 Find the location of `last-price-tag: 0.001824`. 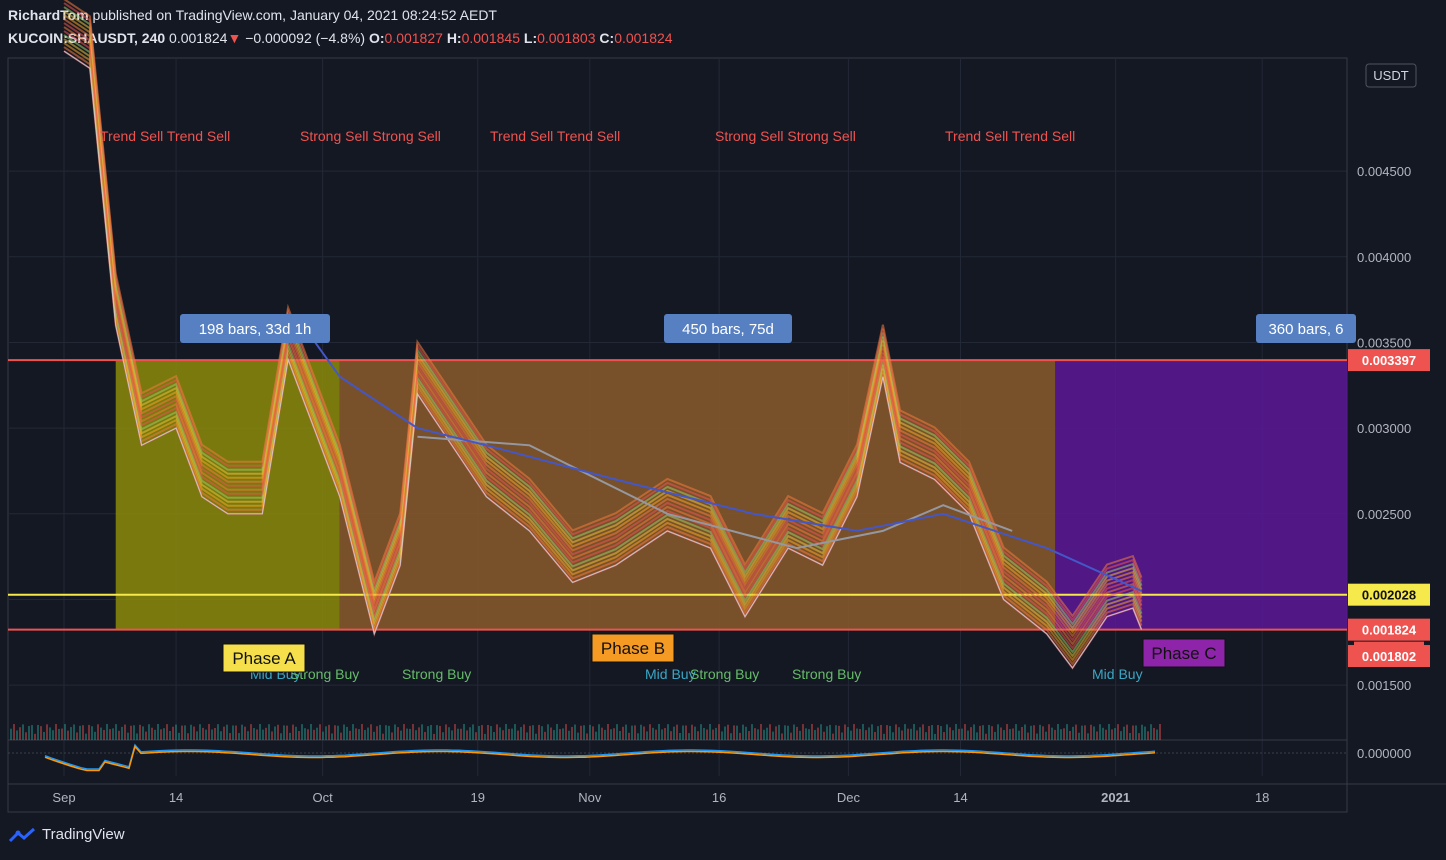

last-price-tag: 0.001824 is located at coordinates (1389, 630).